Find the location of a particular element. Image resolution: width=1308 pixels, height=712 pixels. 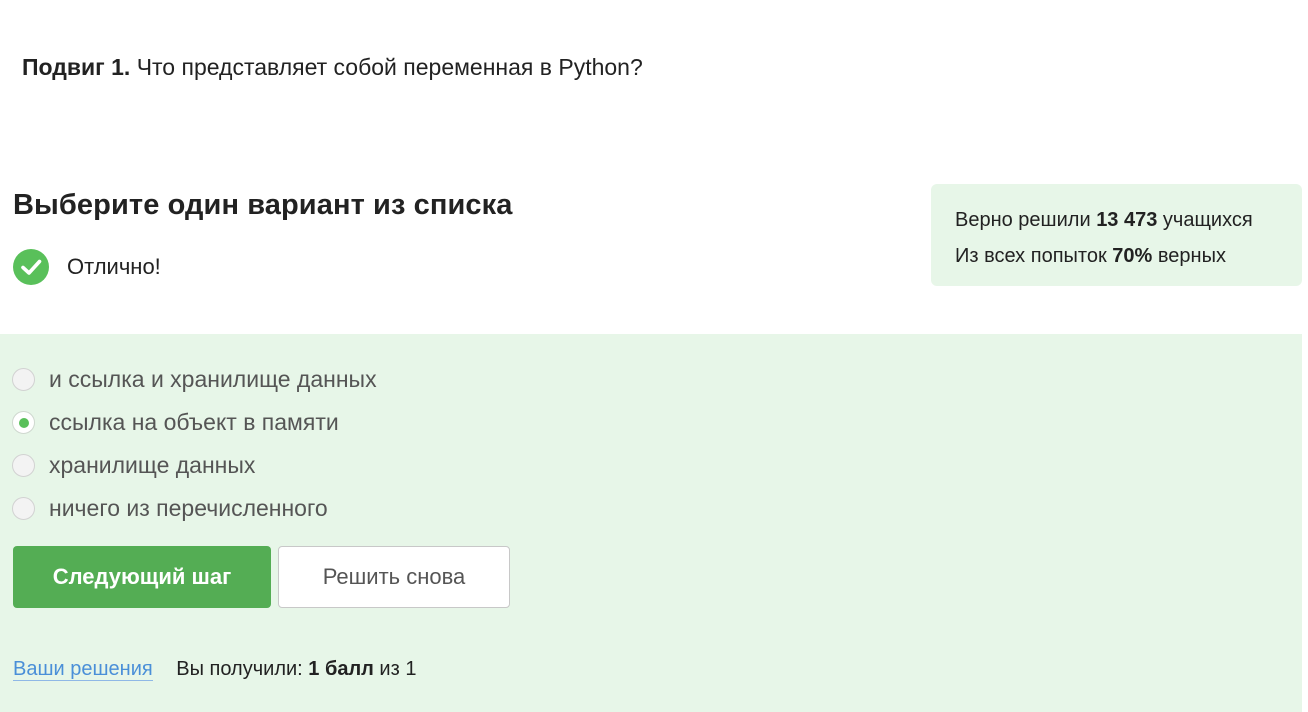

solved-count-line: Верно решили 13 473 учащихся is located at coordinates (1128, 220).